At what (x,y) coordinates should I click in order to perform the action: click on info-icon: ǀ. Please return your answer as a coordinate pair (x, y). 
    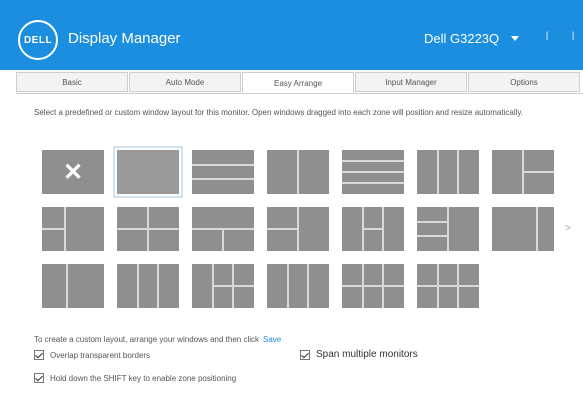
    Looking at the image, I should click on (547, 36).